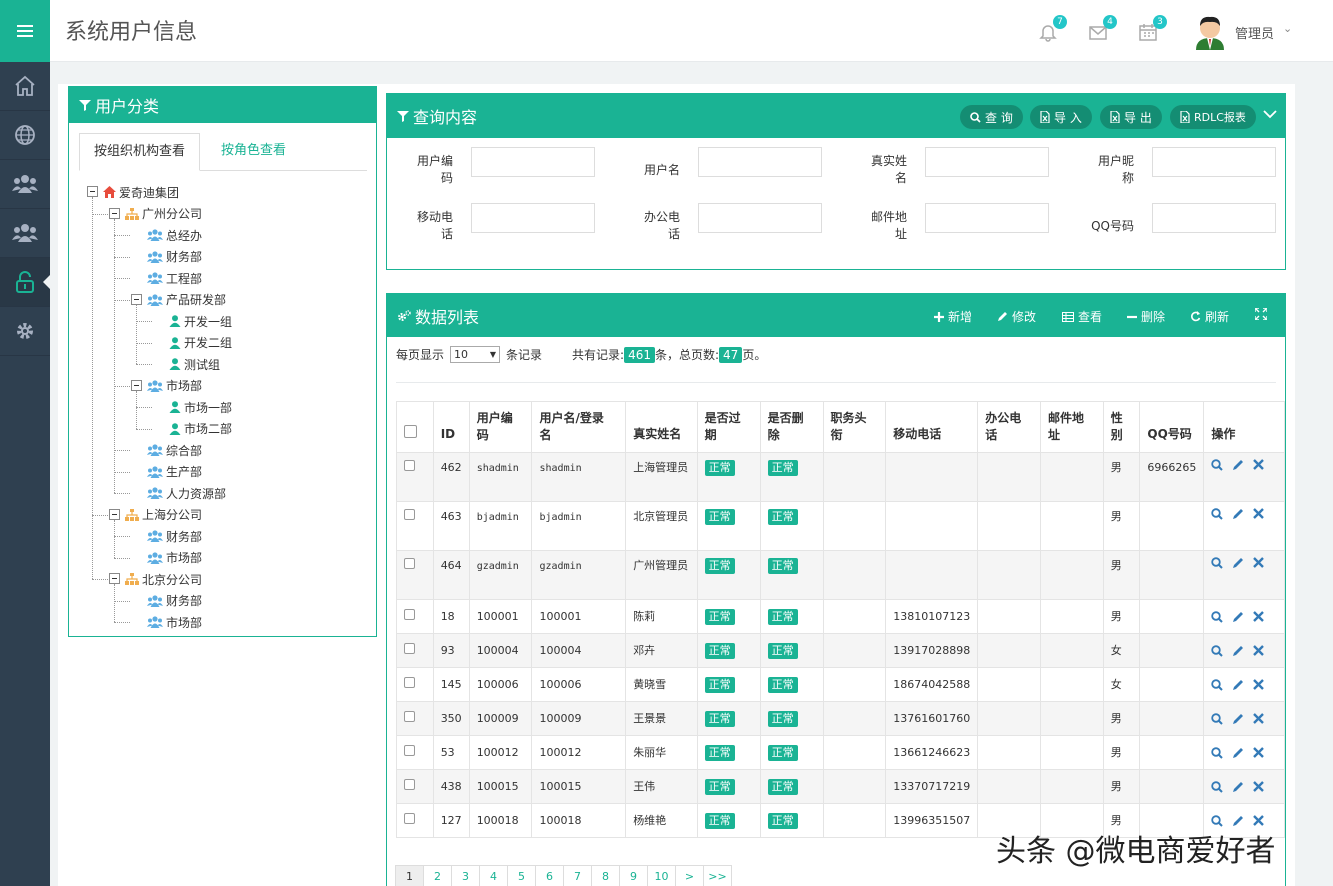 Image resolution: width=1333 pixels, height=886 pixels. Describe the element at coordinates (1052, 28) in the screenshot. I see `notifications-button: 7` at that location.